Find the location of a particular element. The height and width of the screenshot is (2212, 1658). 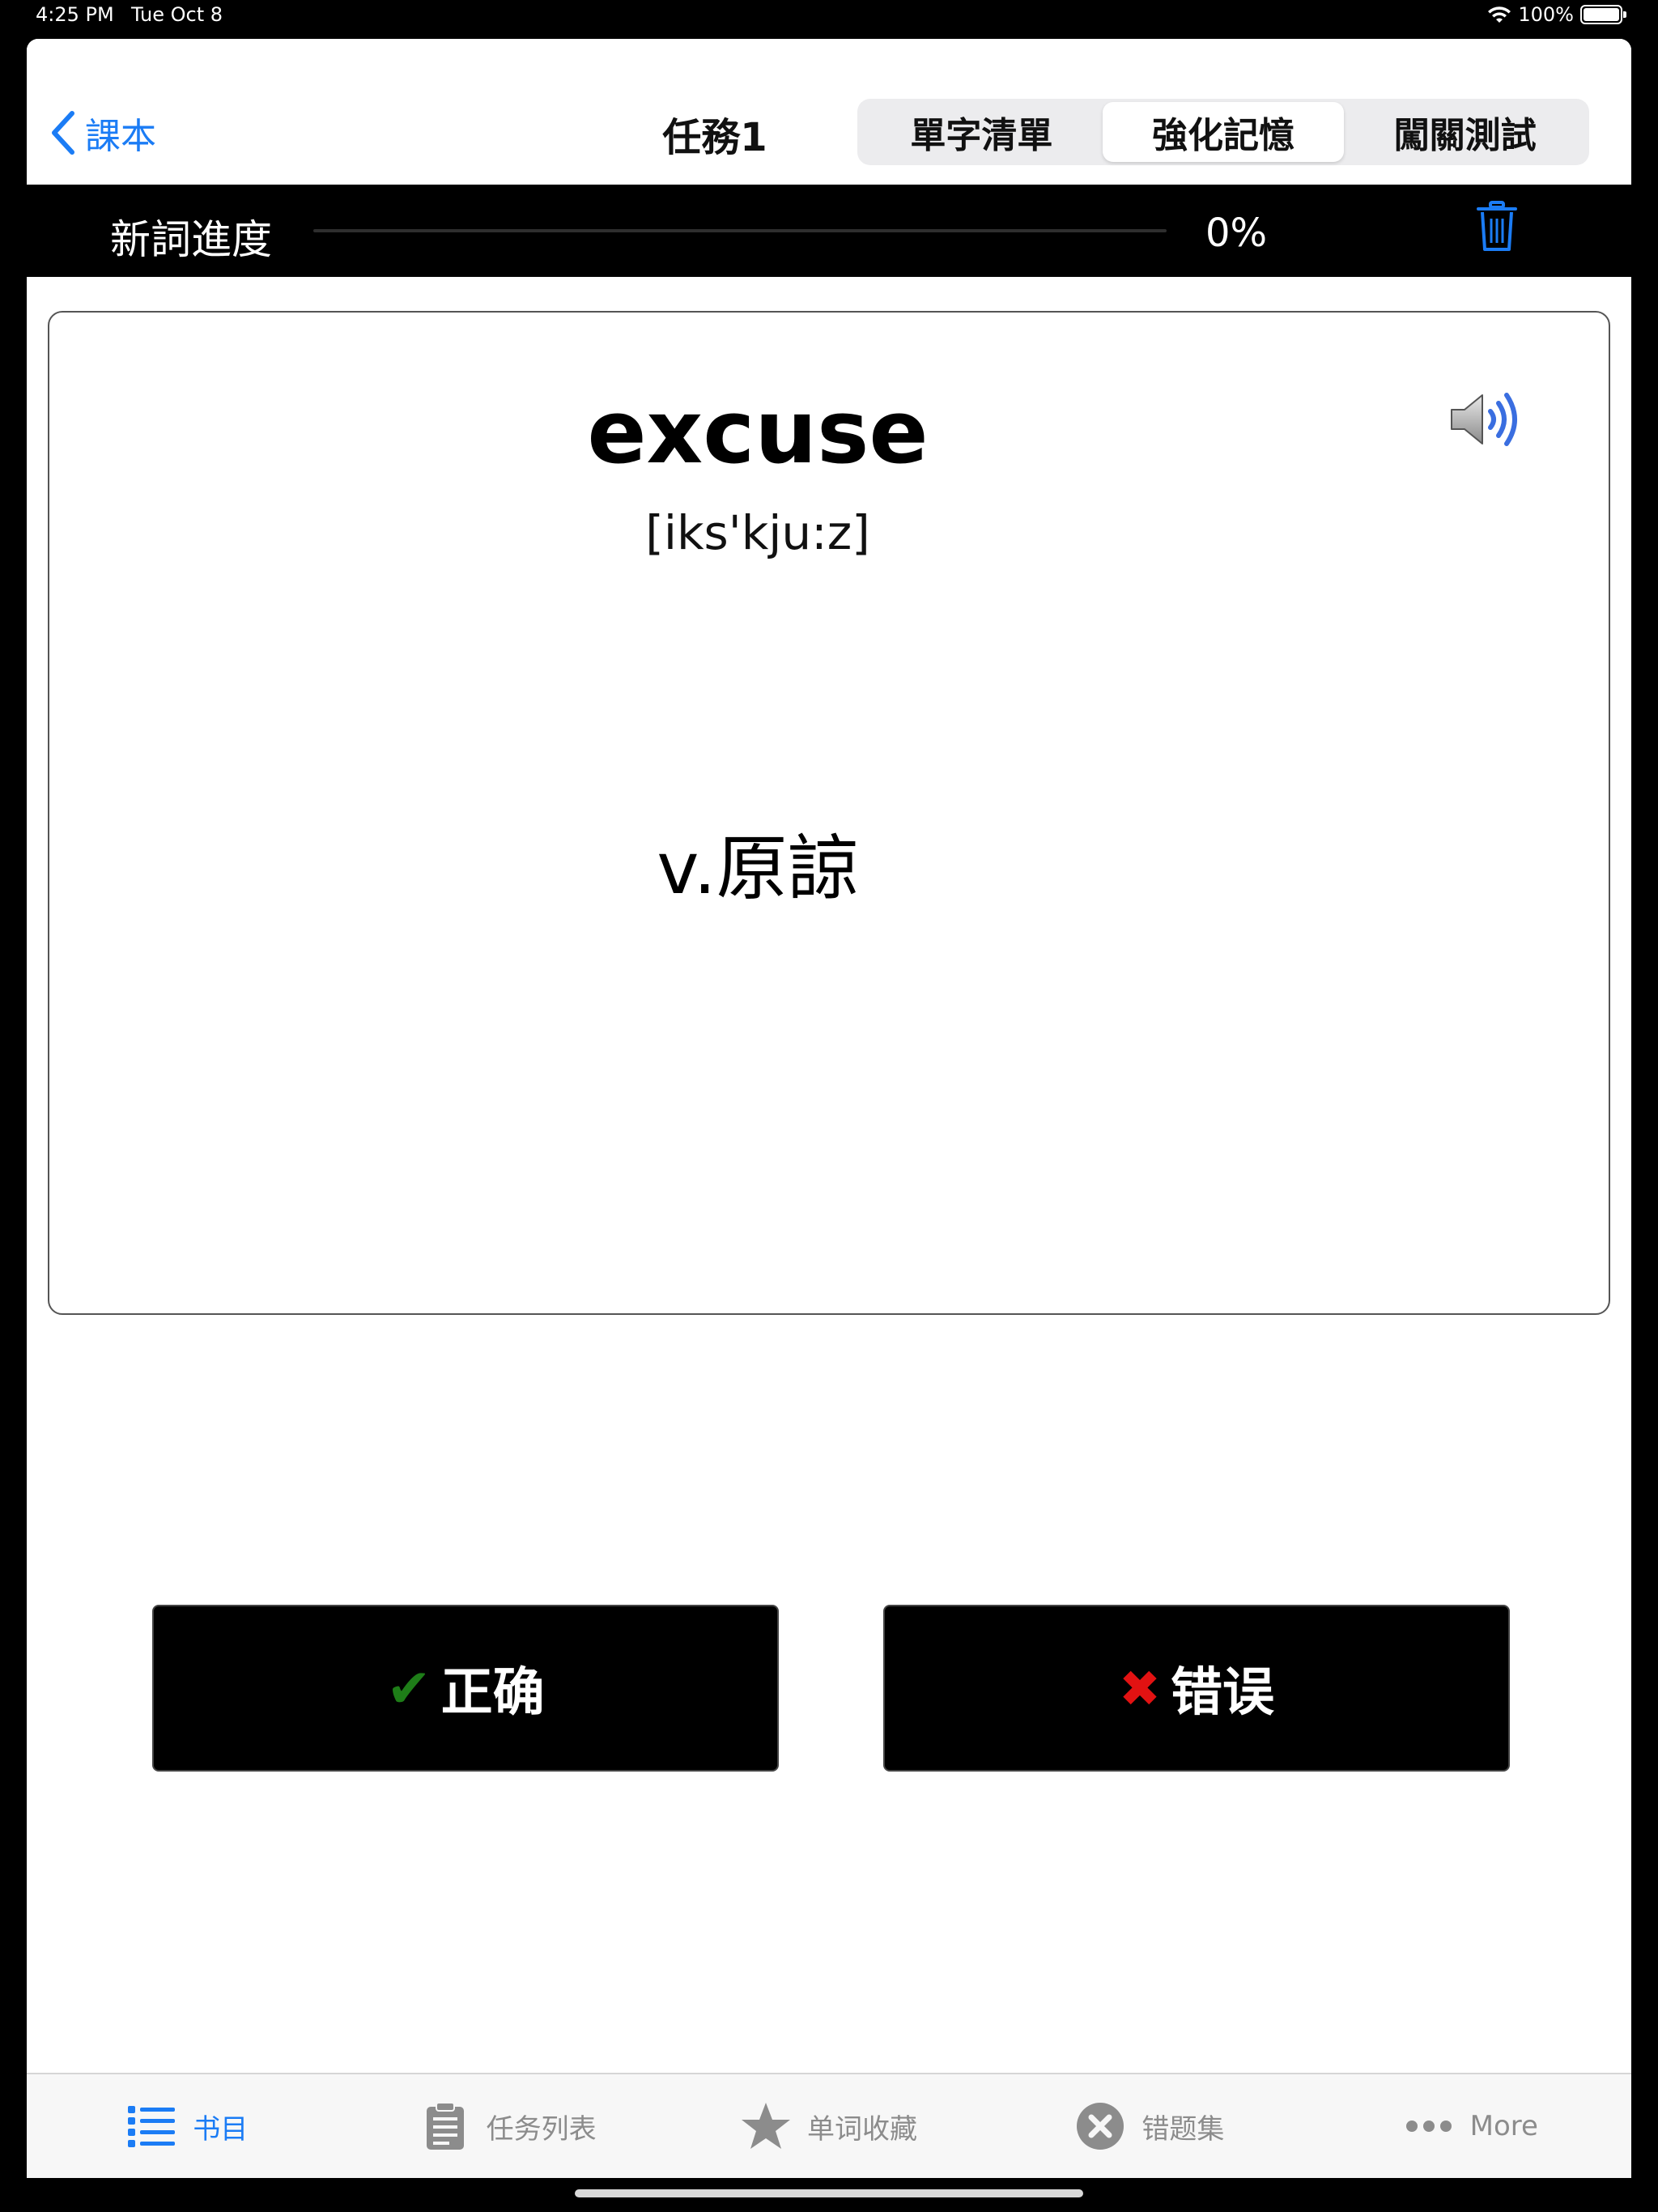

back-button: 課本 is located at coordinates (102, 133).